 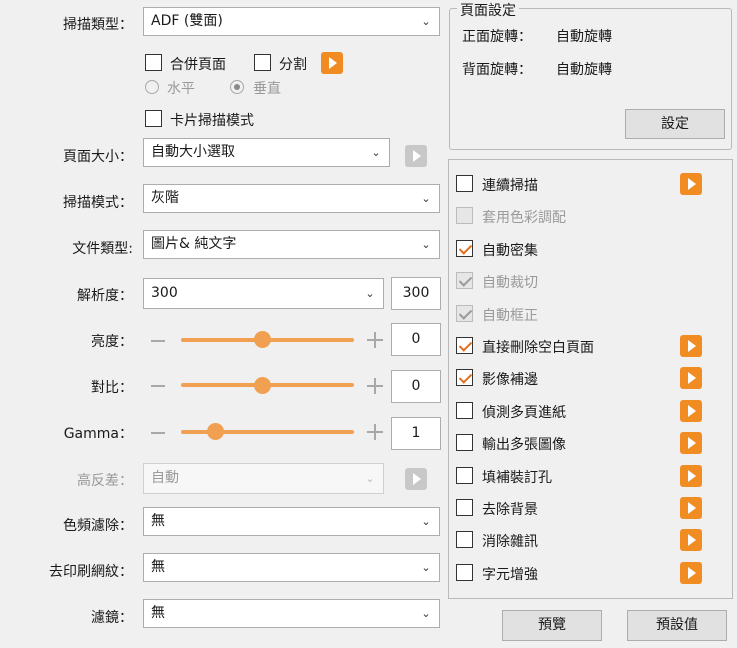 I want to click on split-checkbox, so click(x=262, y=62).